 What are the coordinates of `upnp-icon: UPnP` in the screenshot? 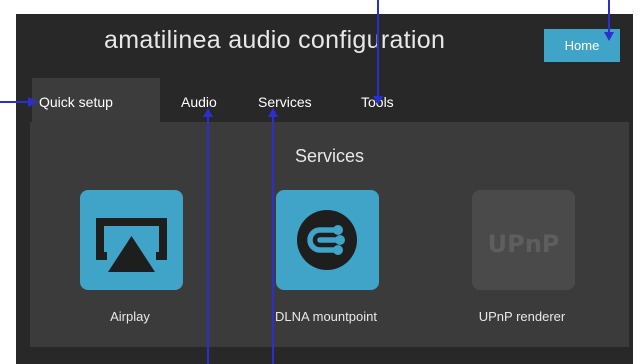 It's located at (523, 240).